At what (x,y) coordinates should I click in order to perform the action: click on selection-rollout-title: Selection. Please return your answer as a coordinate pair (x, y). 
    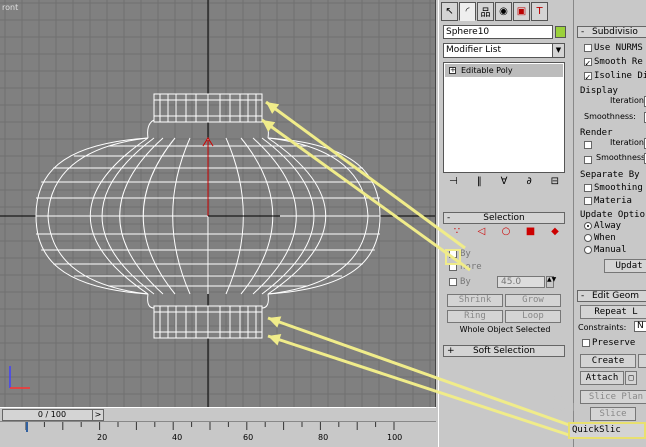
    Looking at the image, I should click on (504, 218).